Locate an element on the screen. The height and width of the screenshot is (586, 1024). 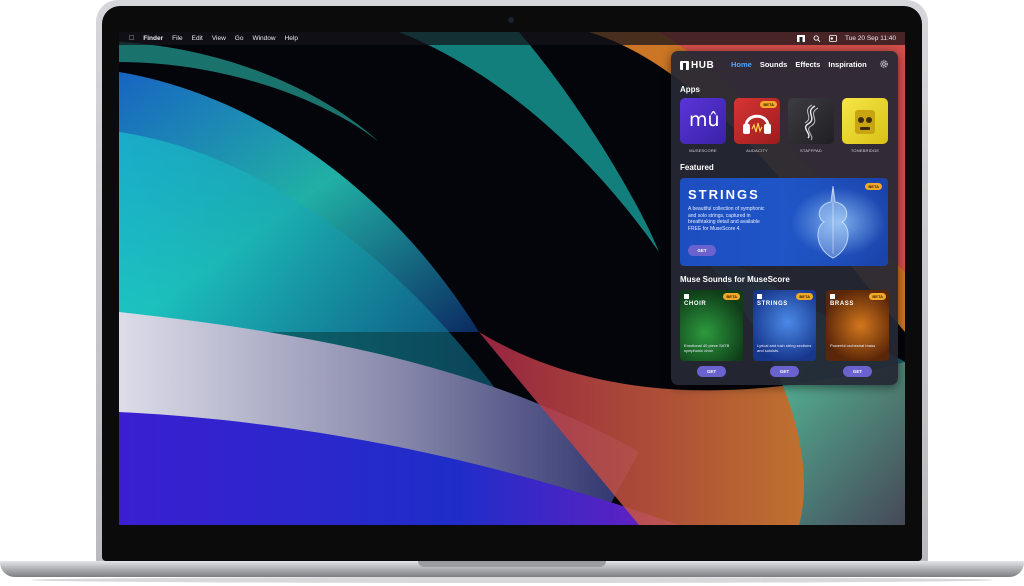
staffpad-app-icon is located at coordinates (811, 121).